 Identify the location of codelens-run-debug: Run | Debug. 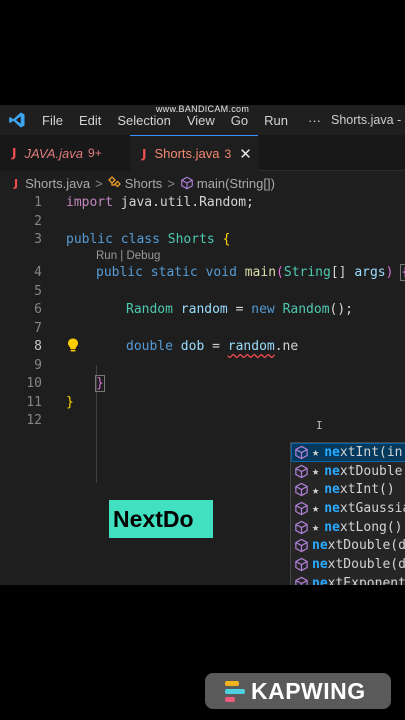
(128, 256).